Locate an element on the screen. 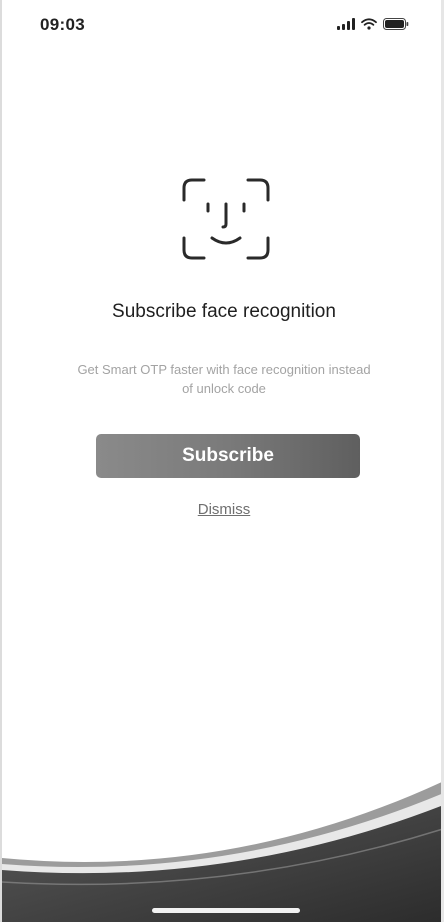 The image size is (444, 922). dismiss-row: Dismiss is located at coordinates (221, 509).